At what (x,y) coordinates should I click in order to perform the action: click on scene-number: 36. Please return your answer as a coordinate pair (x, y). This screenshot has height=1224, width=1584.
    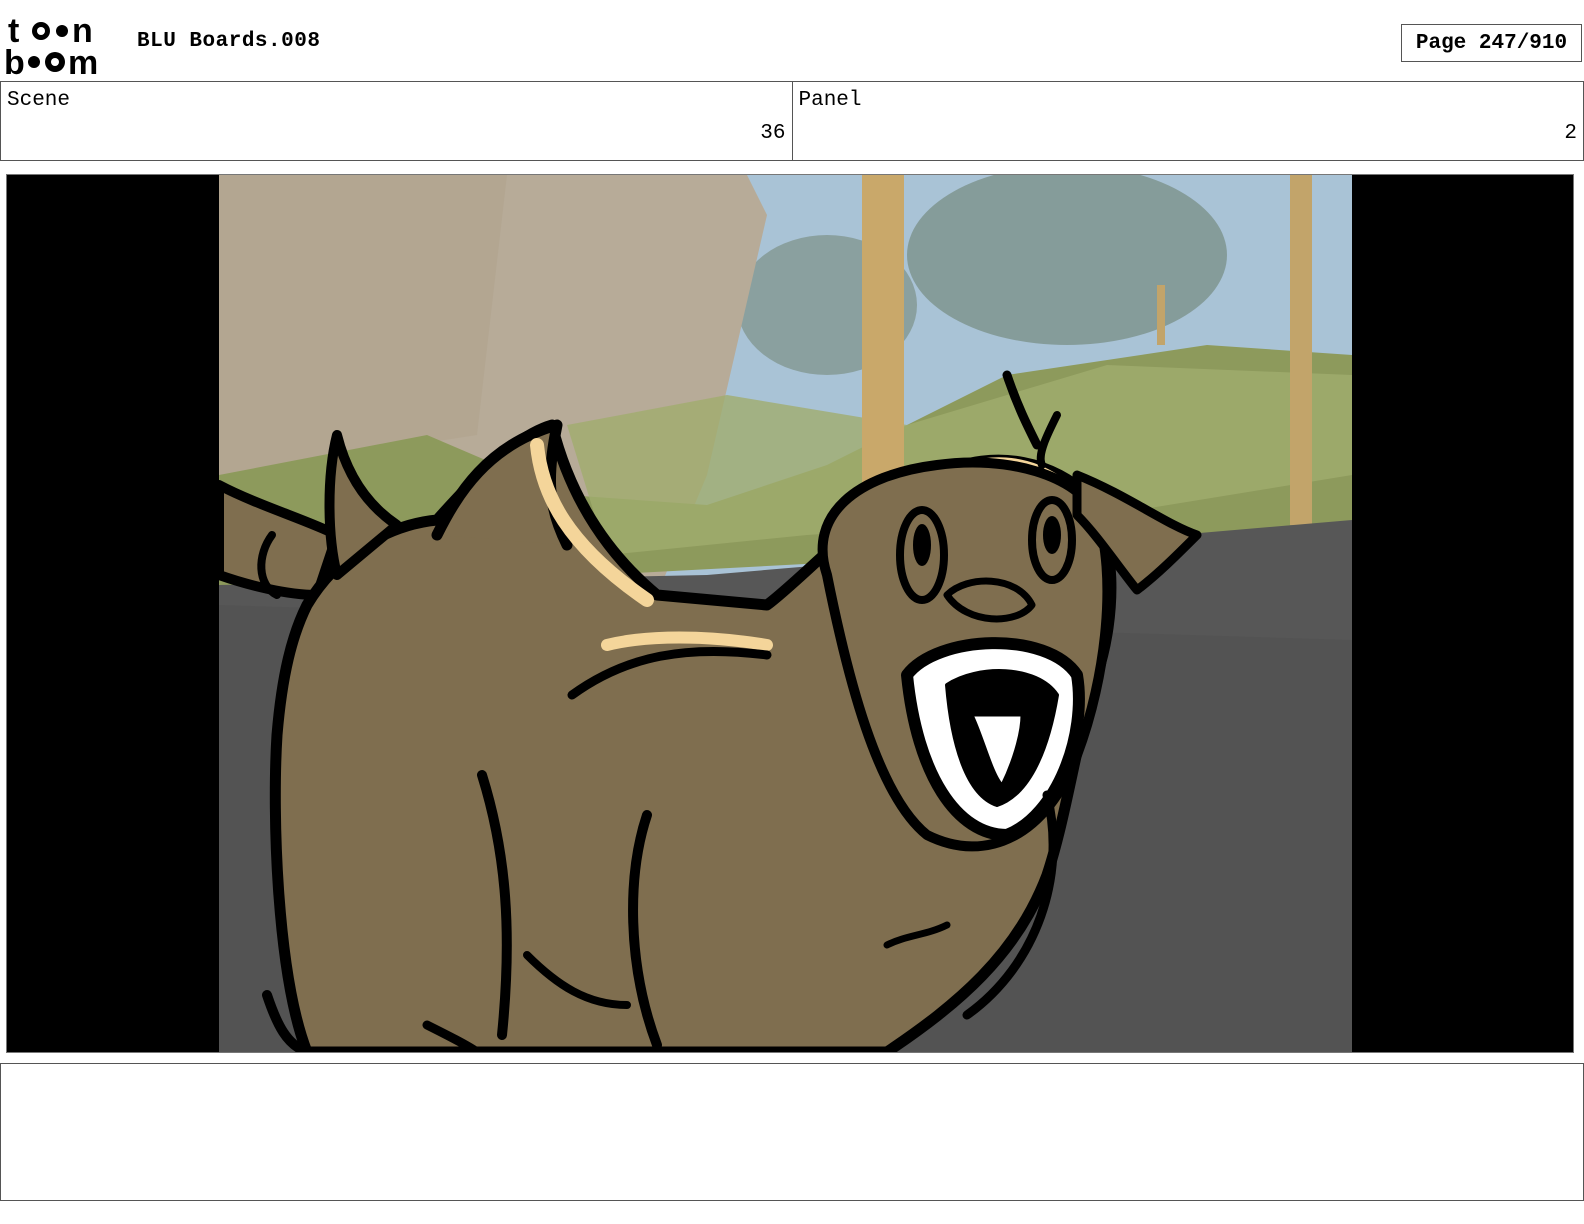
    Looking at the image, I should click on (773, 133).